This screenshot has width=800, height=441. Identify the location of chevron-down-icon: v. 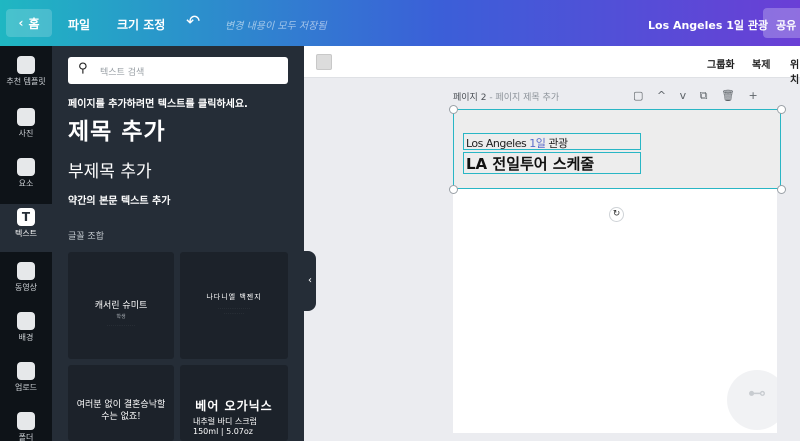
(683, 95).